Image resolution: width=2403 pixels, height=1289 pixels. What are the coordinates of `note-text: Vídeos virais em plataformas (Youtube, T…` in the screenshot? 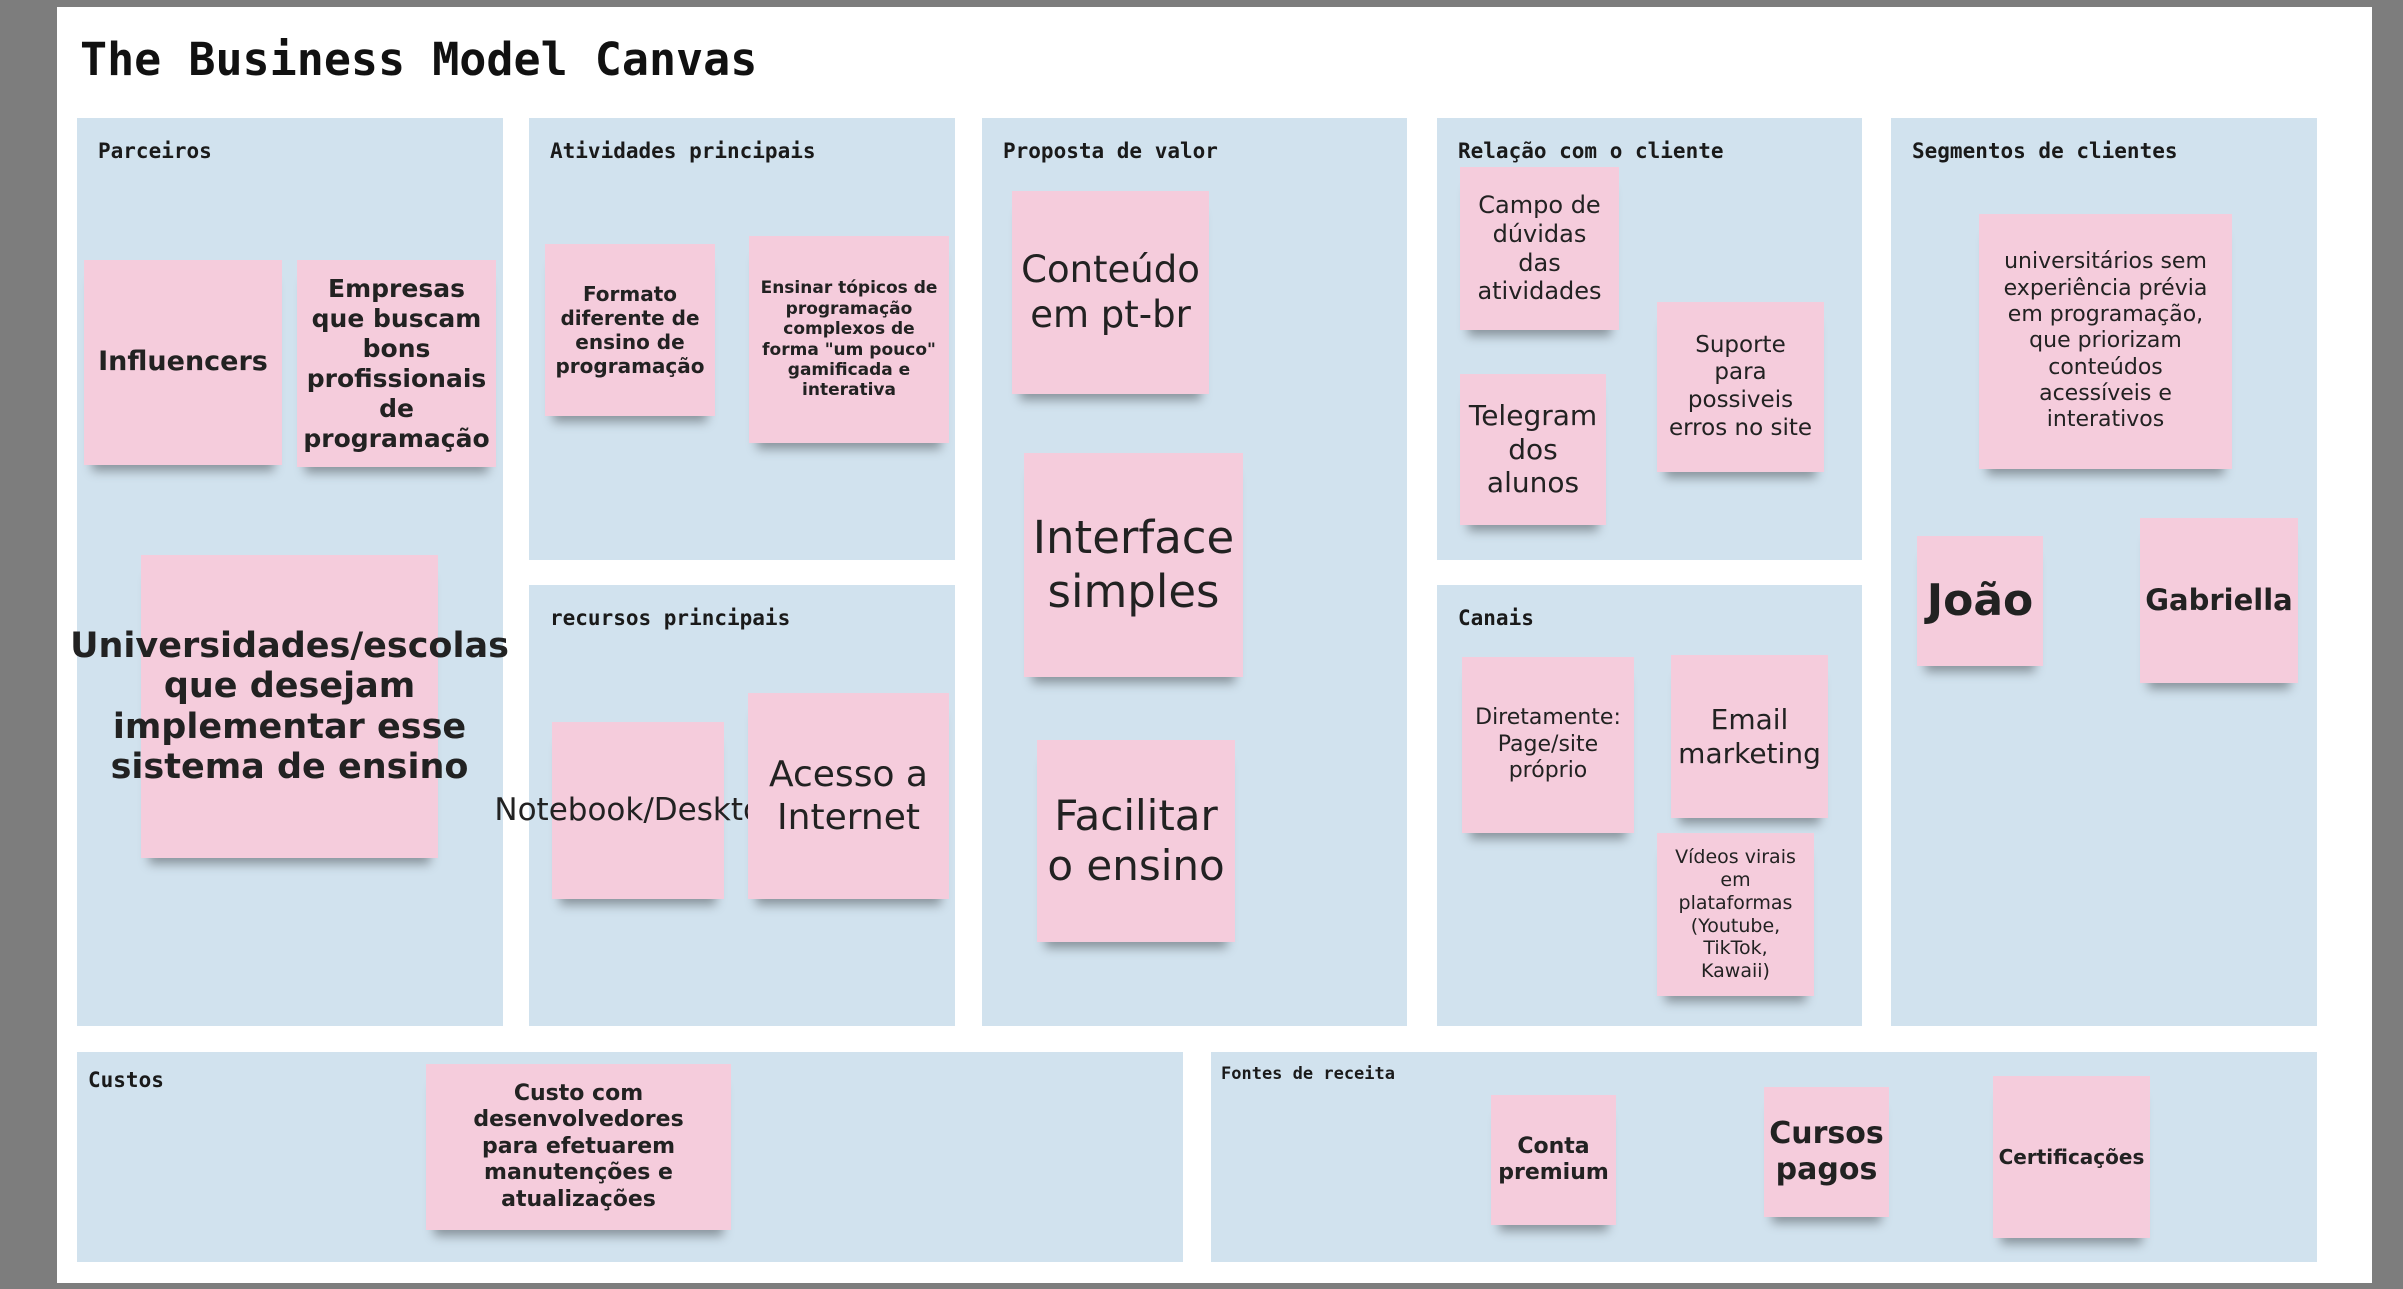 It's located at (1735, 914).